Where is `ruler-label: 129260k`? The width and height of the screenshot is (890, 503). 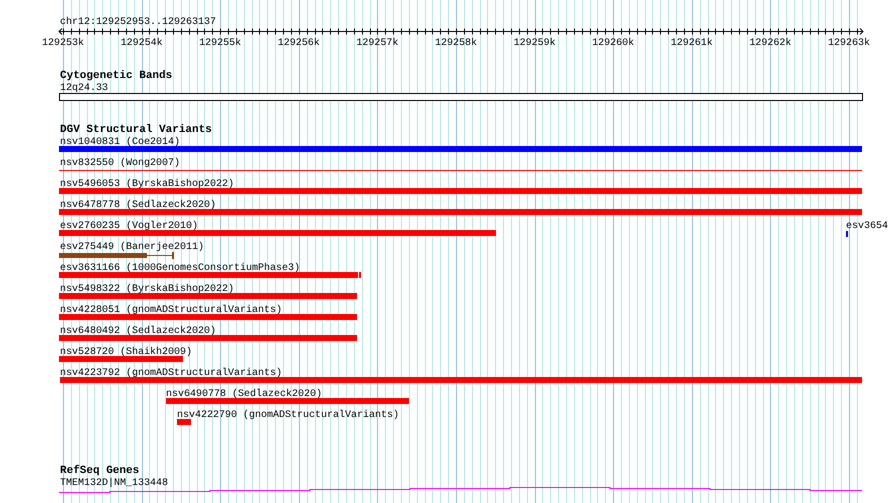
ruler-label: 129260k is located at coordinates (613, 43).